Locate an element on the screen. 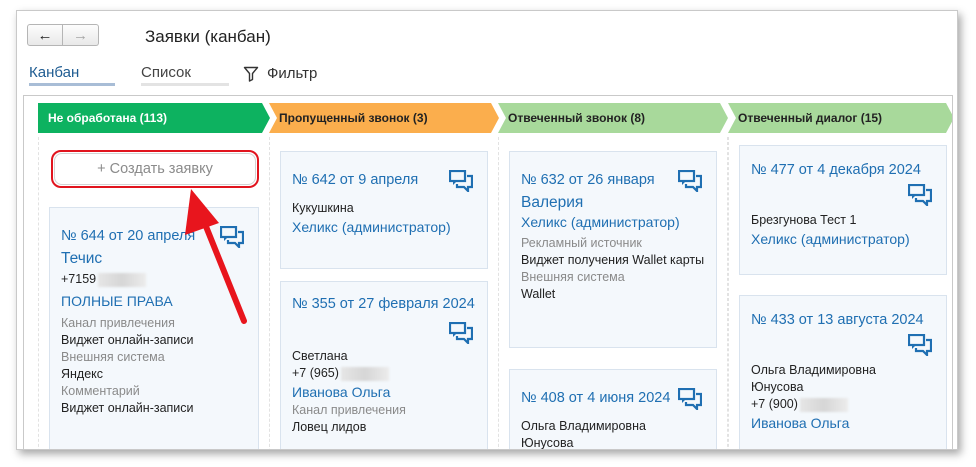  back-arrow-icon: ← is located at coordinates (45, 35).